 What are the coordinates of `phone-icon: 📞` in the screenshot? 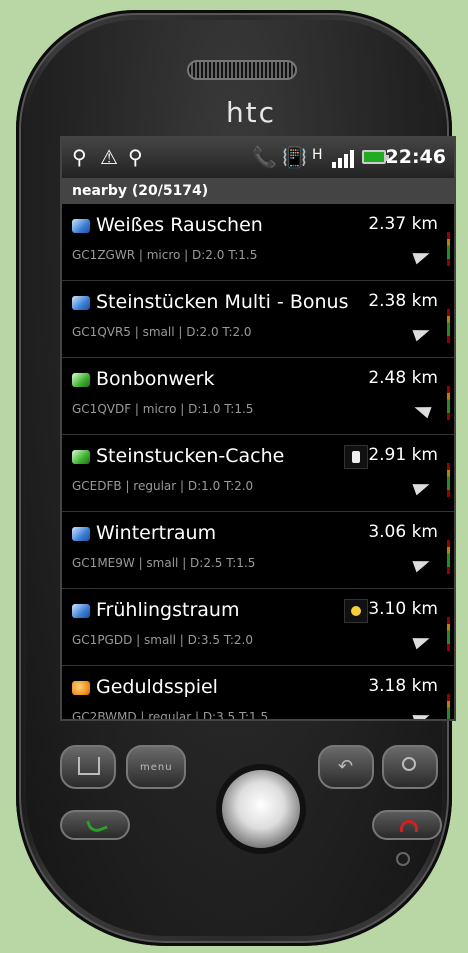 It's located at (264, 157).